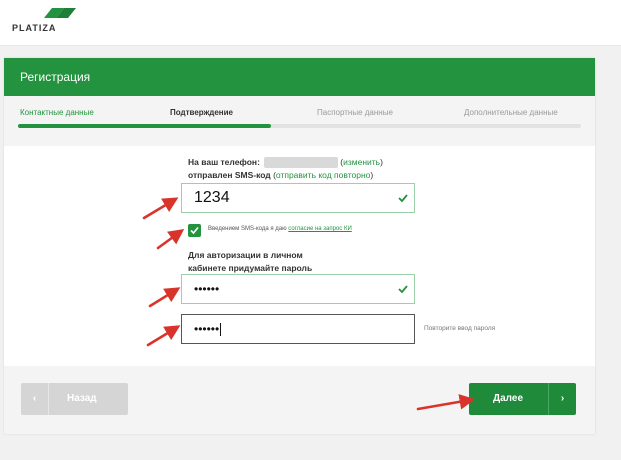  Describe the element at coordinates (201, 112) in the screenshot. I see `step-confirmation: Подтверждение` at that location.